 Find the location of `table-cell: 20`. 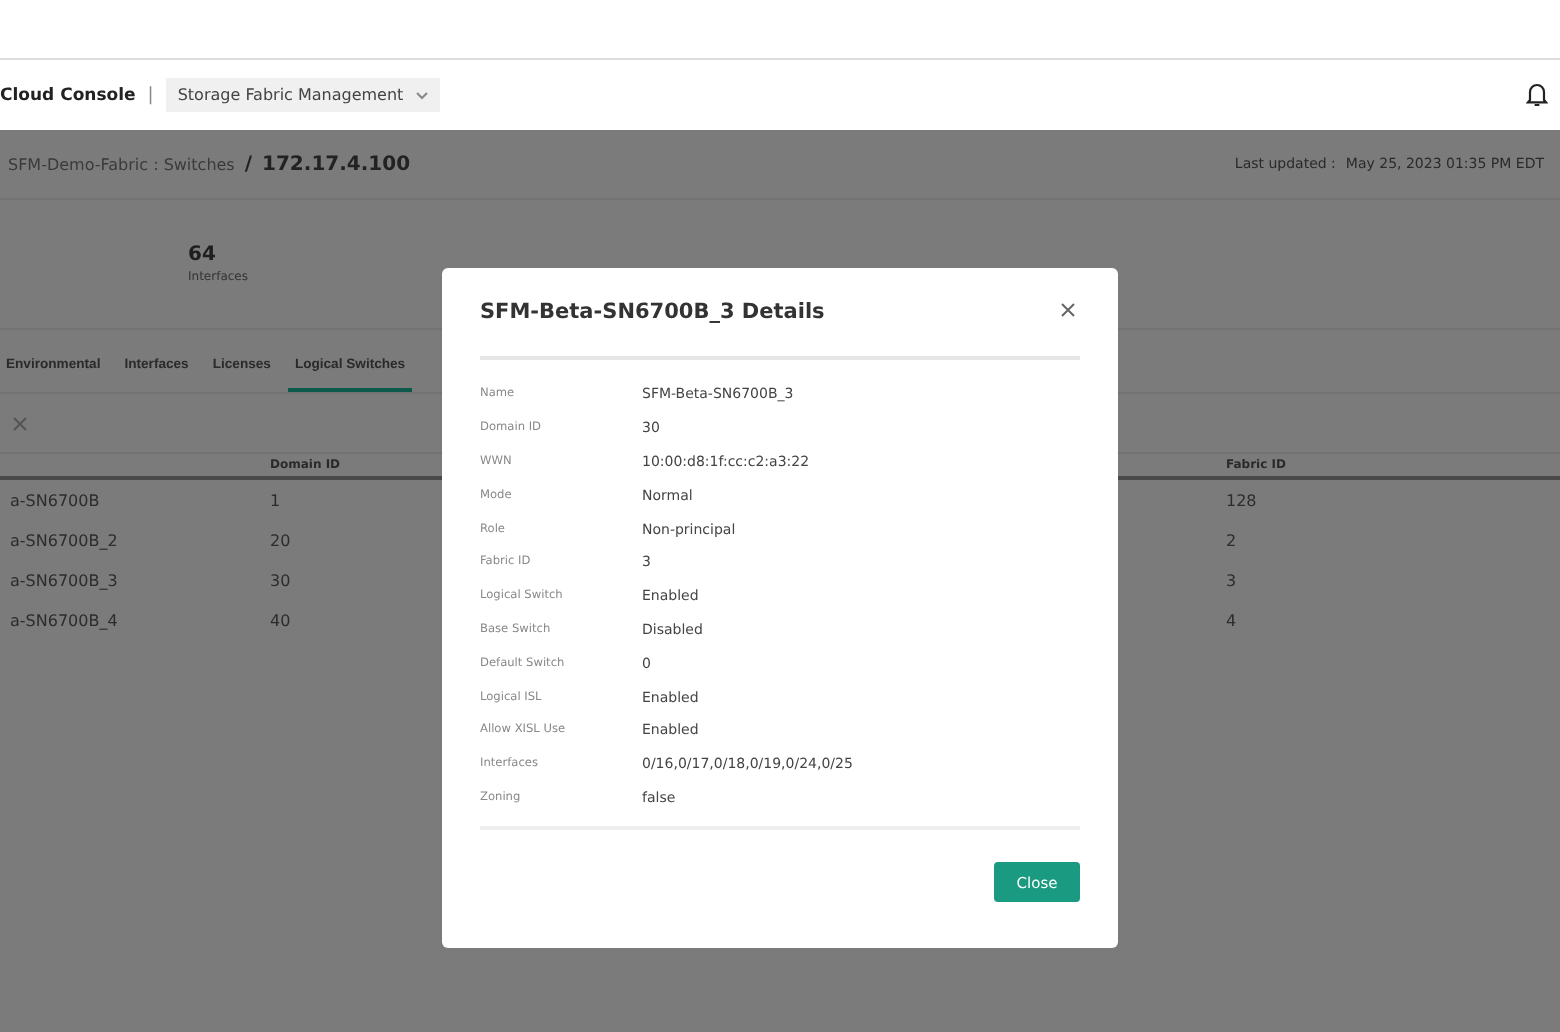

table-cell: 20 is located at coordinates (280, 540).